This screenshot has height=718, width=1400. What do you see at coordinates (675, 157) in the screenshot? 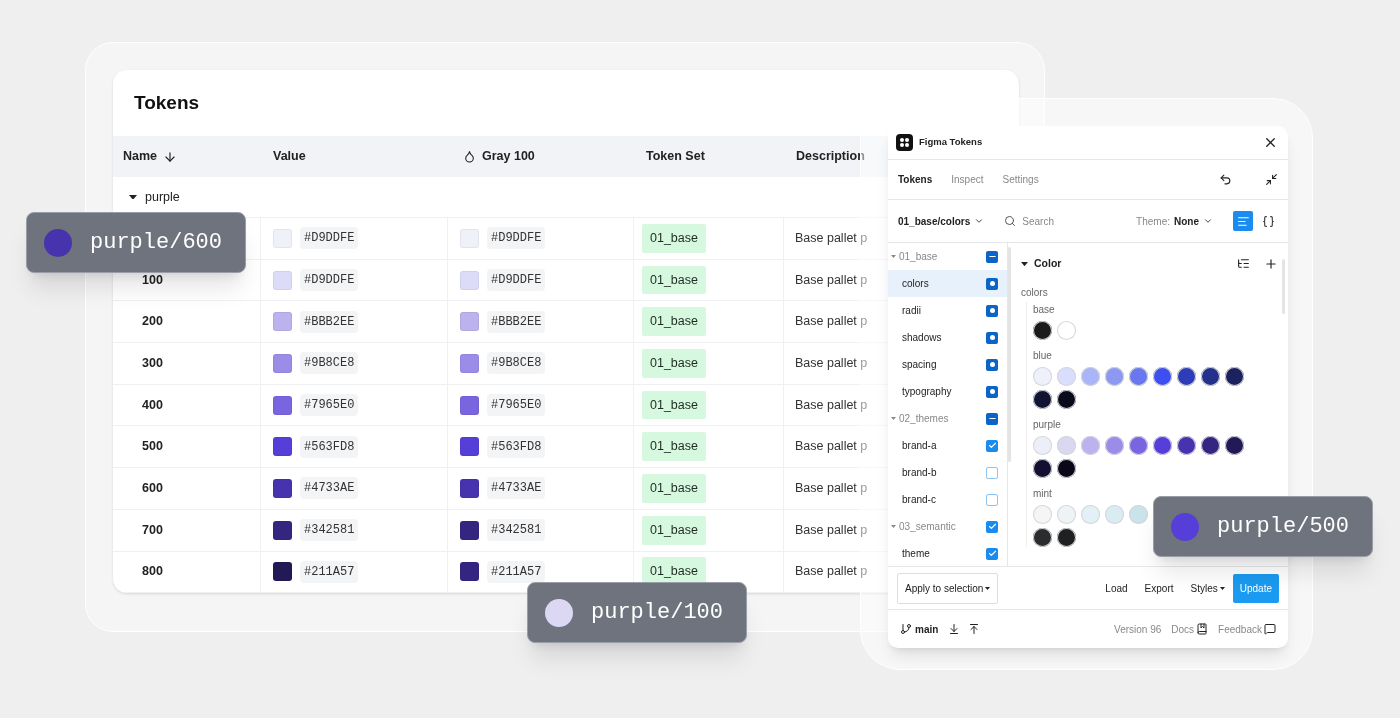
I see `column-header: Token Set` at bounding box center [675, 157].